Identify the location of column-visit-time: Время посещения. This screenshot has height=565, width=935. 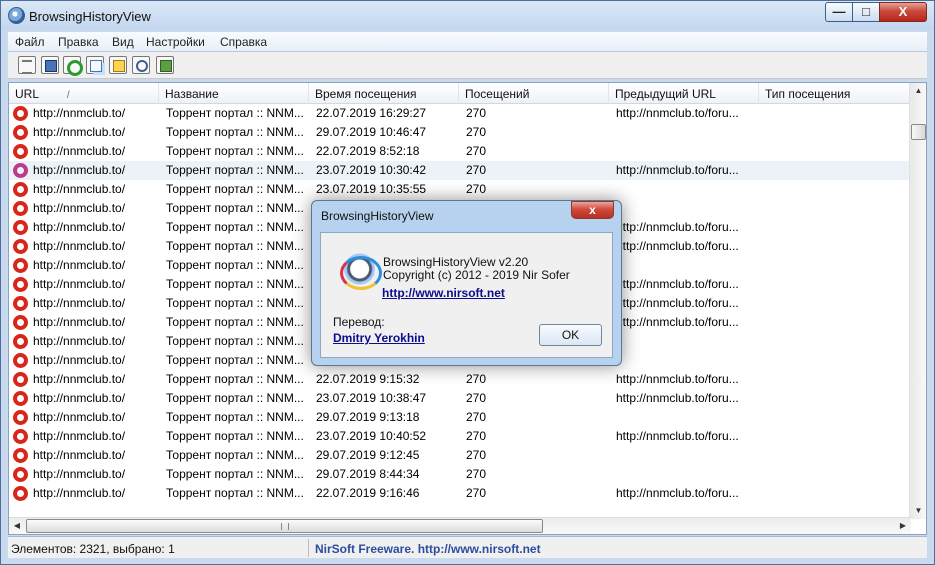
(384, 93).